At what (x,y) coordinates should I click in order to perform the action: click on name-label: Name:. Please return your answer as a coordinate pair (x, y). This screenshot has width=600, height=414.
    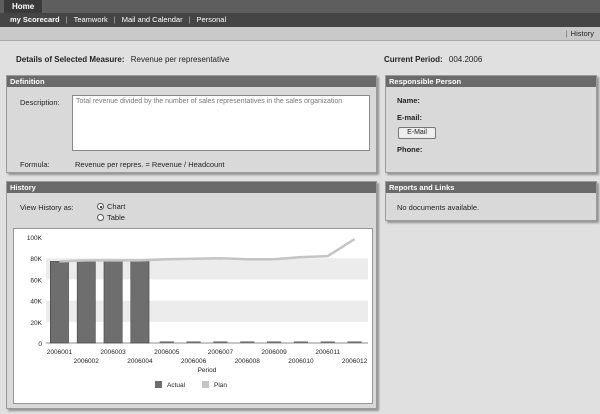
    Looking at the image, I should click on (408, 100).